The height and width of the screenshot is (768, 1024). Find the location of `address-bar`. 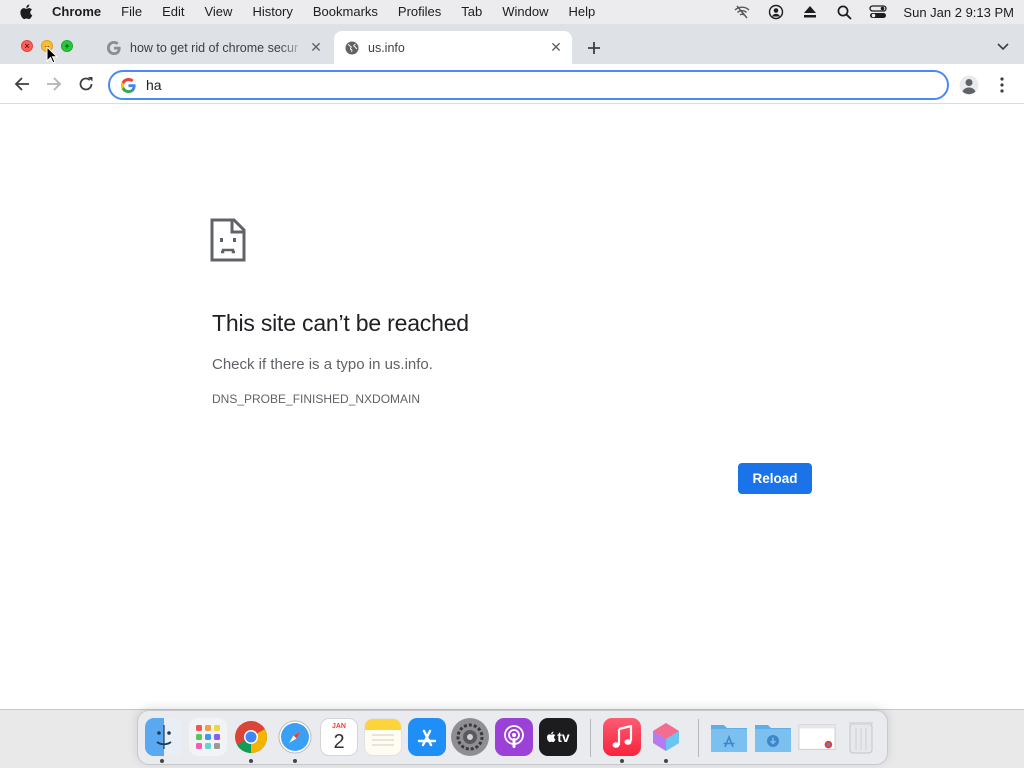

address-bar is located at coordinates (528, 85).